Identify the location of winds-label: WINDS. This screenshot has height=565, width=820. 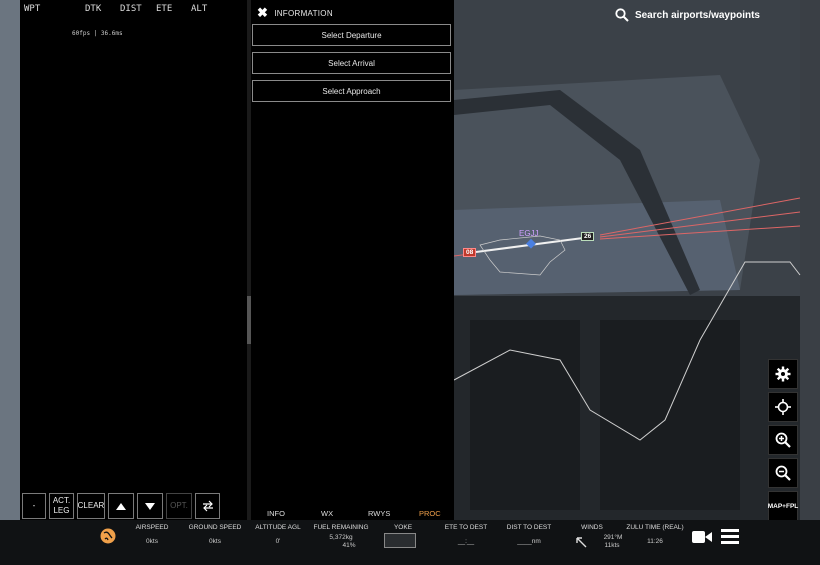
(592, 527).